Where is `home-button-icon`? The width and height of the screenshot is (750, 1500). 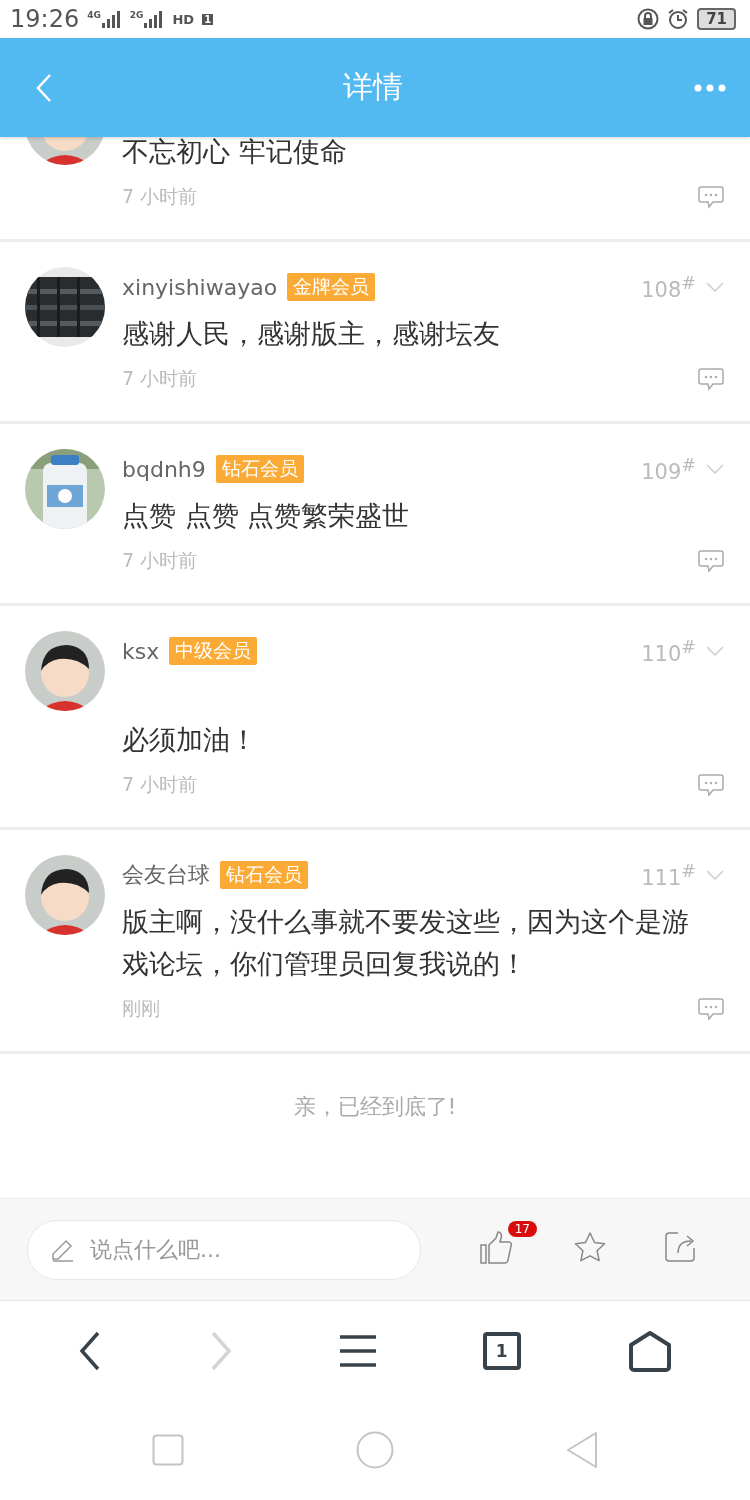 home-button-icon is located at coordinates (375, 1450).